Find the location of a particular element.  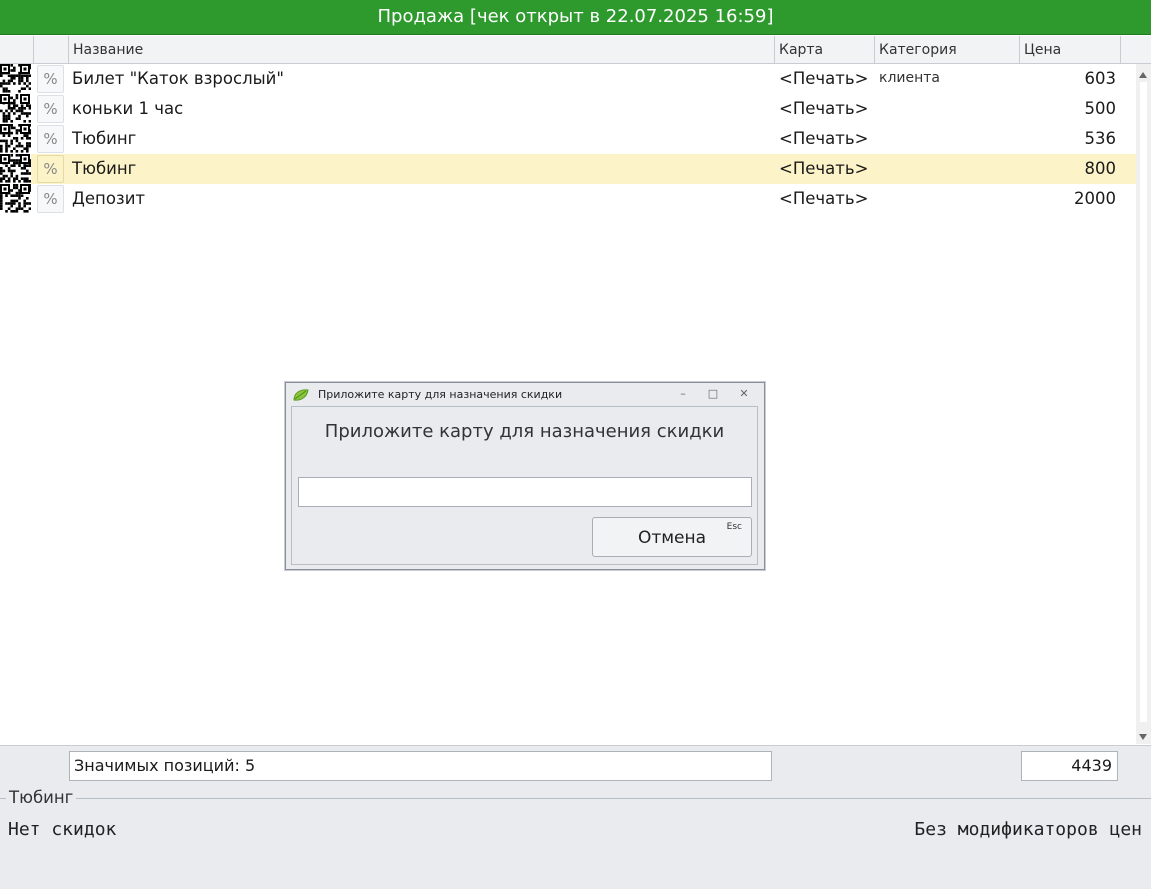

group-divider is located at coordinates (575, 798).